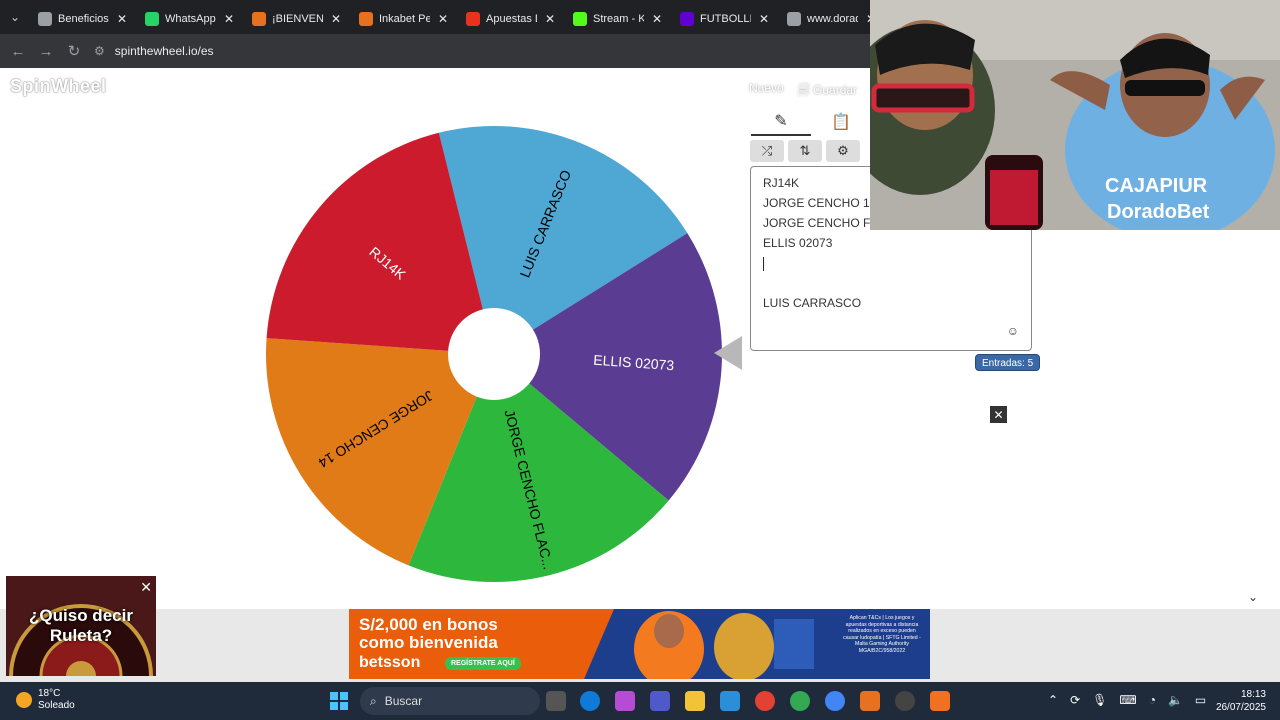 The width and height of the screenshot is (1280, 720). I want to click on save-icon: 🗐, so click(803, 90).